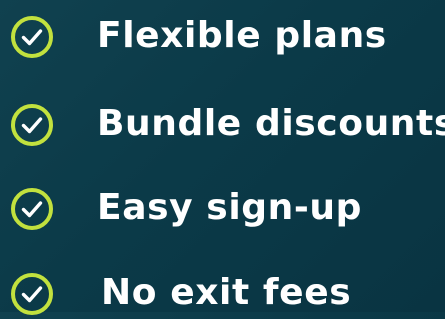  What do you see at coordinates (226, 292) in the screenshot?
I see `feature-label: No exit fees` at bounding box center [226, 292].